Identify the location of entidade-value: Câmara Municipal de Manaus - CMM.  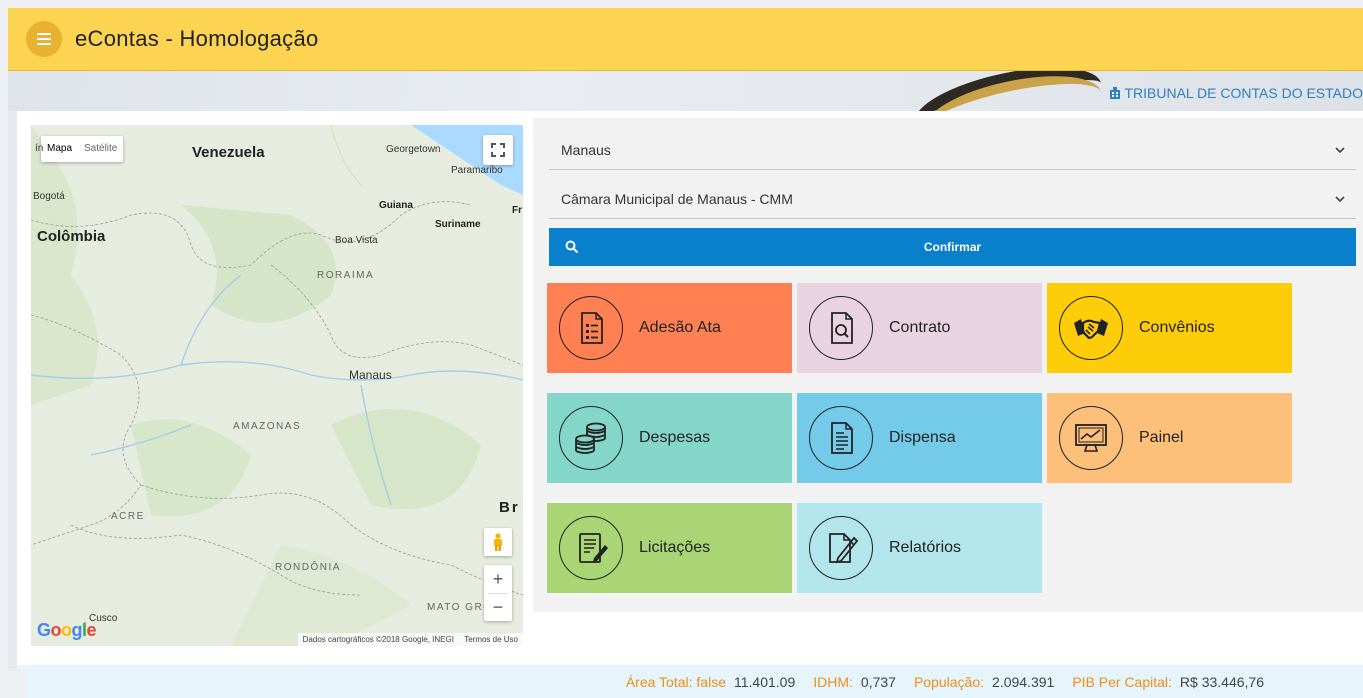
(677, 198).